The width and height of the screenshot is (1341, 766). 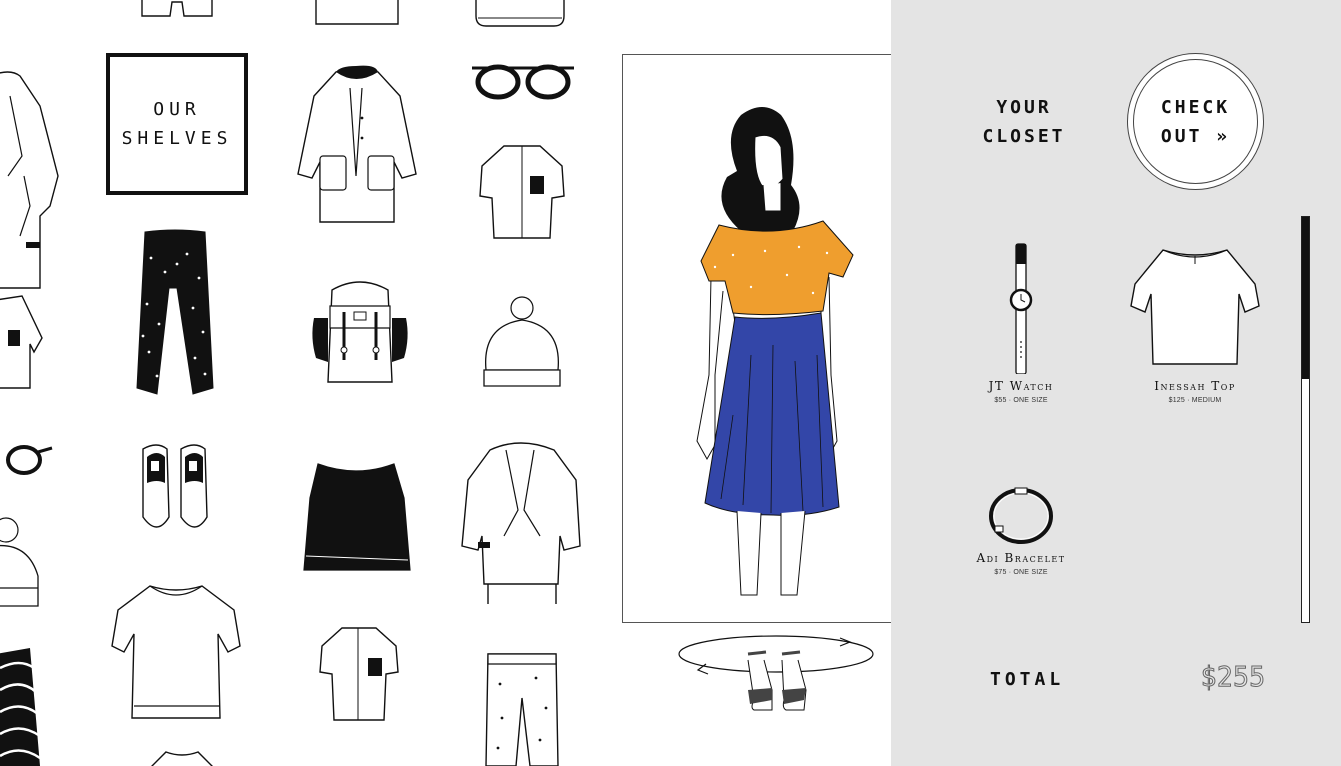 I want to click on closet-item-name: Inessah Top, so click(x=1195, y=386).